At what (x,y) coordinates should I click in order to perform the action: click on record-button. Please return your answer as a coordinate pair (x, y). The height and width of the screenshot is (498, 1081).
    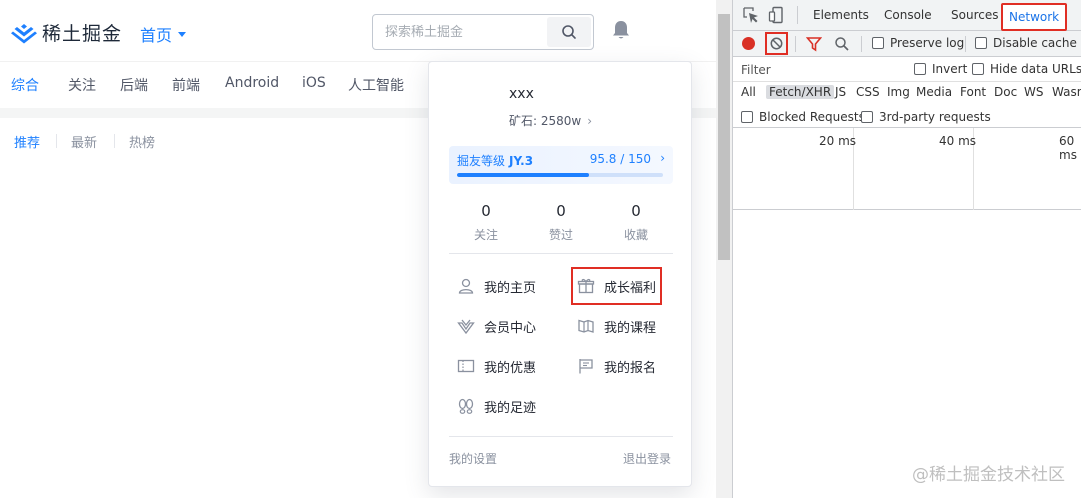
    Looking at the image, I should click on (748, 43).